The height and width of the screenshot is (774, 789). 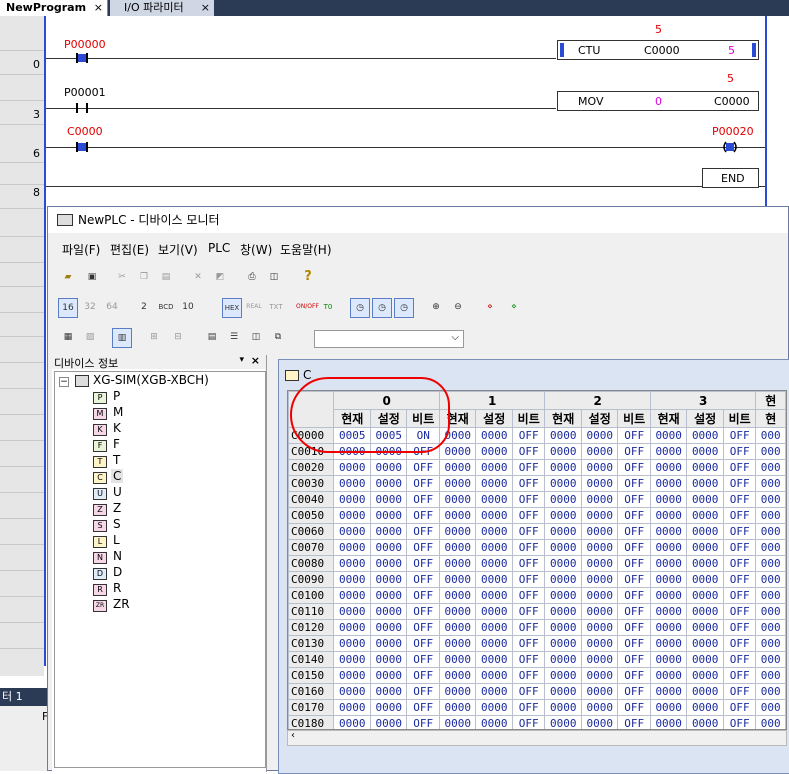 What do you see at coordinates (122, 278) in the screenshot?
I see `cut-icon: ✂` at bounding box center [122, 278].